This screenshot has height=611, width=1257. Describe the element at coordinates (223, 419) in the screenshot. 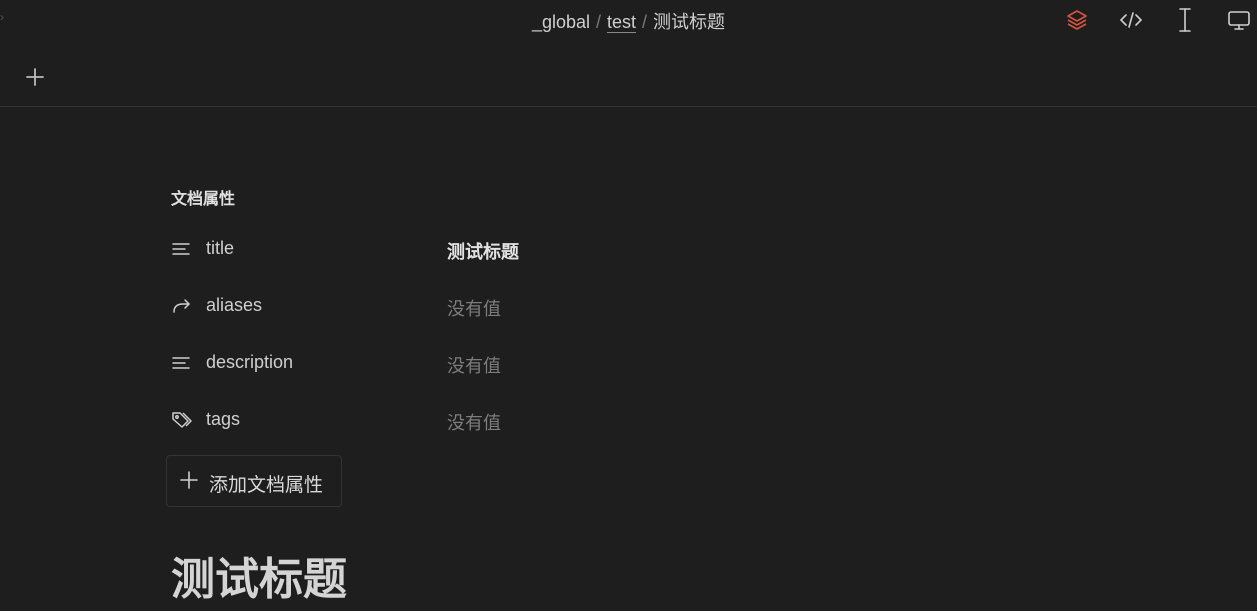

I see `property-key: tags` at that location.